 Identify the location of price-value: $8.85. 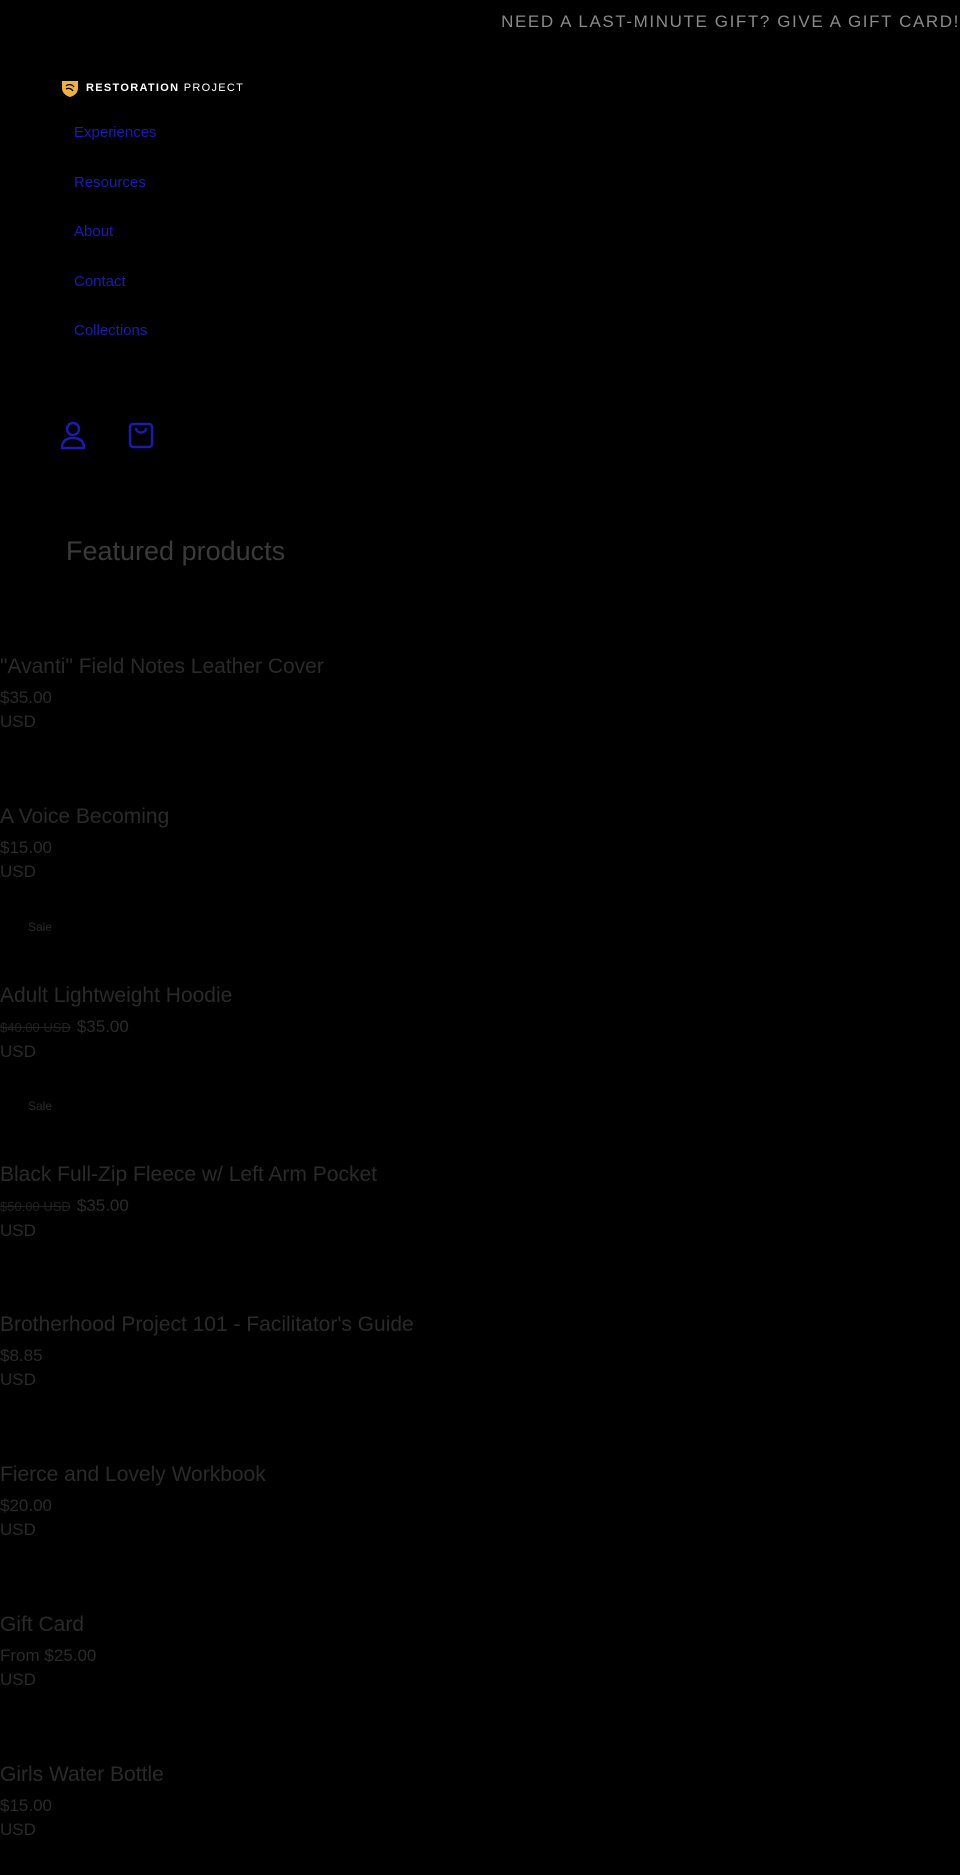
(21, 1355).